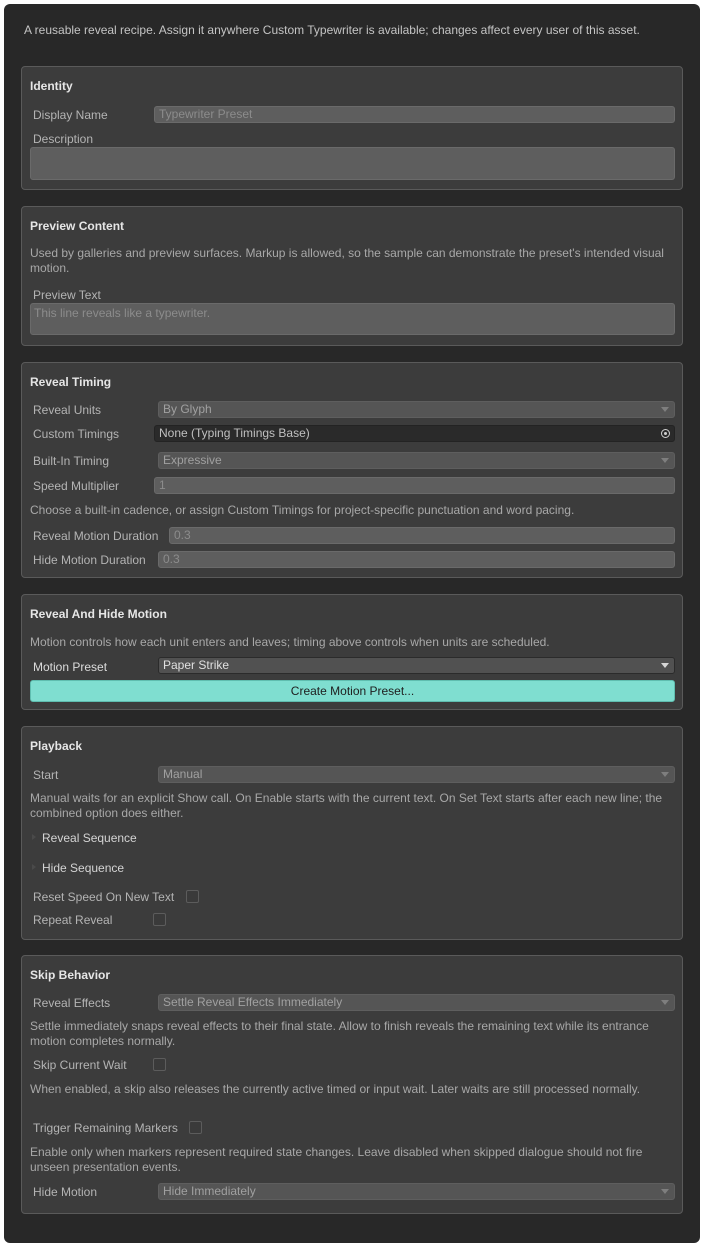 Image resolution: width=704 pixels, height=1247 pixels. Describe the element at coordinates (665, 433) in the screenshot. I see `object-picker-icon` at that location.